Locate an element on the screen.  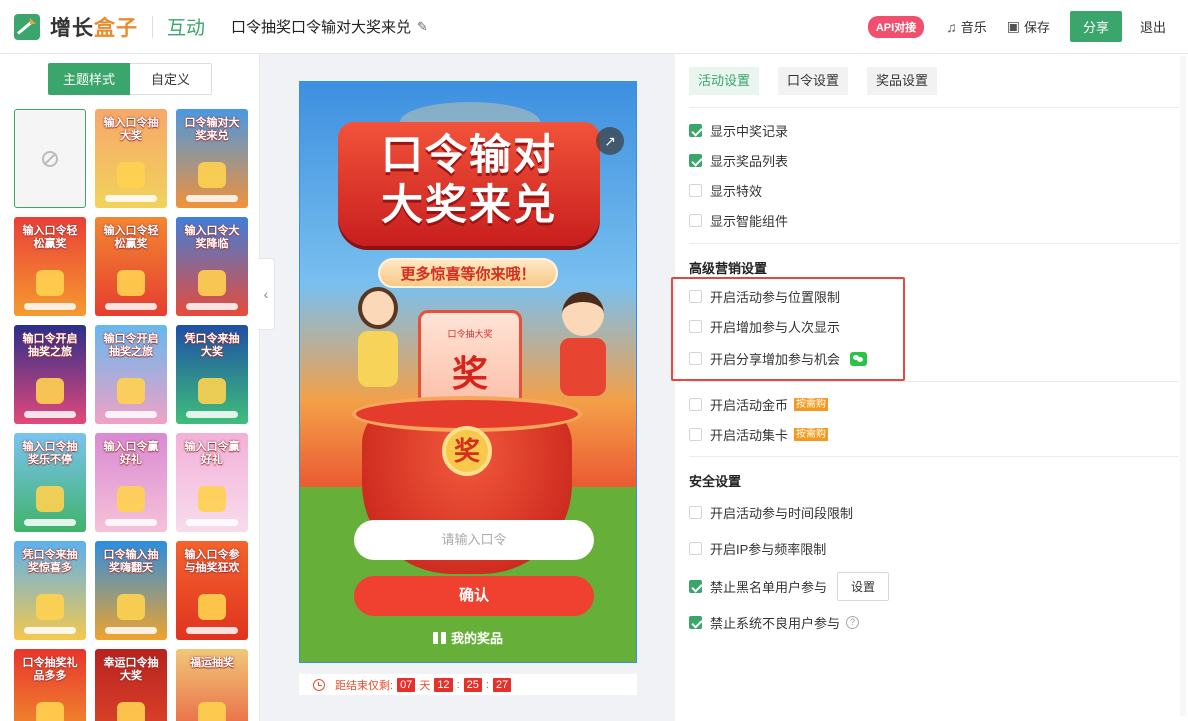
page-title: 口令抽奖口令输对大奖来兑 is located at coordinates (321, 27).